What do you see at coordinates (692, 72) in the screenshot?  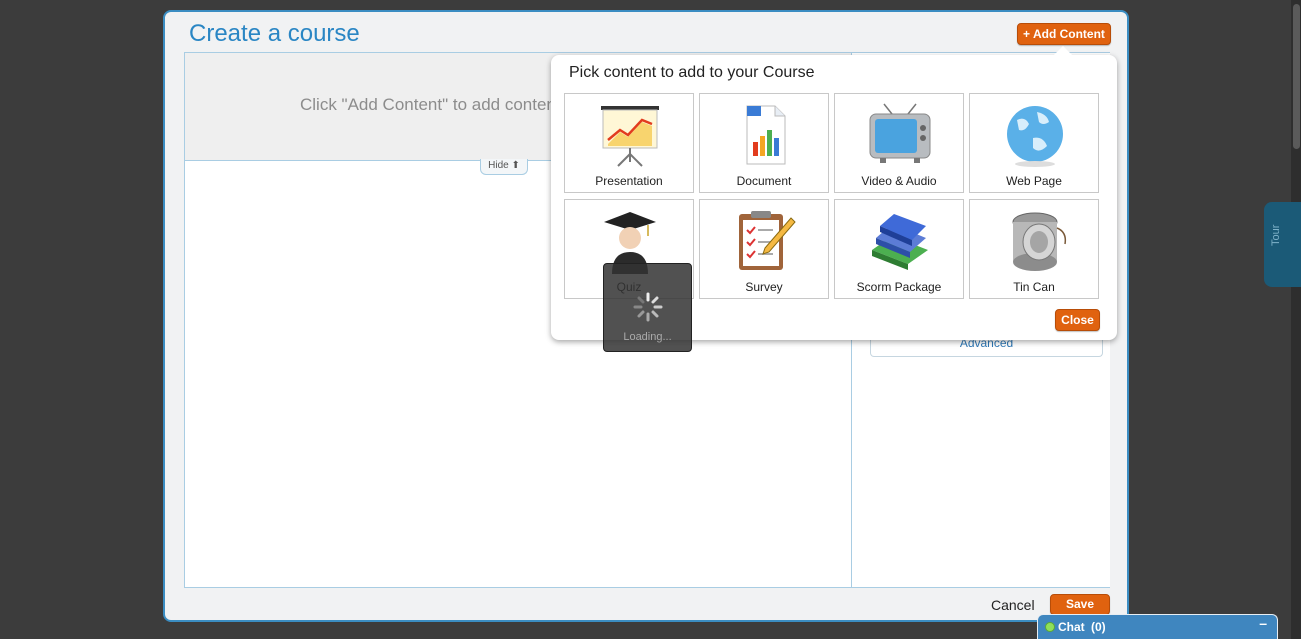 I see `picker-title: Pick content to add to your Course` at bounding box center [692, 72].